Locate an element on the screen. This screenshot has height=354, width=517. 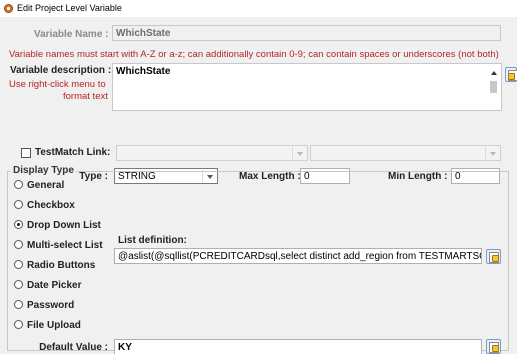
default-value-editor-icon is located at coordinates (493, 346).